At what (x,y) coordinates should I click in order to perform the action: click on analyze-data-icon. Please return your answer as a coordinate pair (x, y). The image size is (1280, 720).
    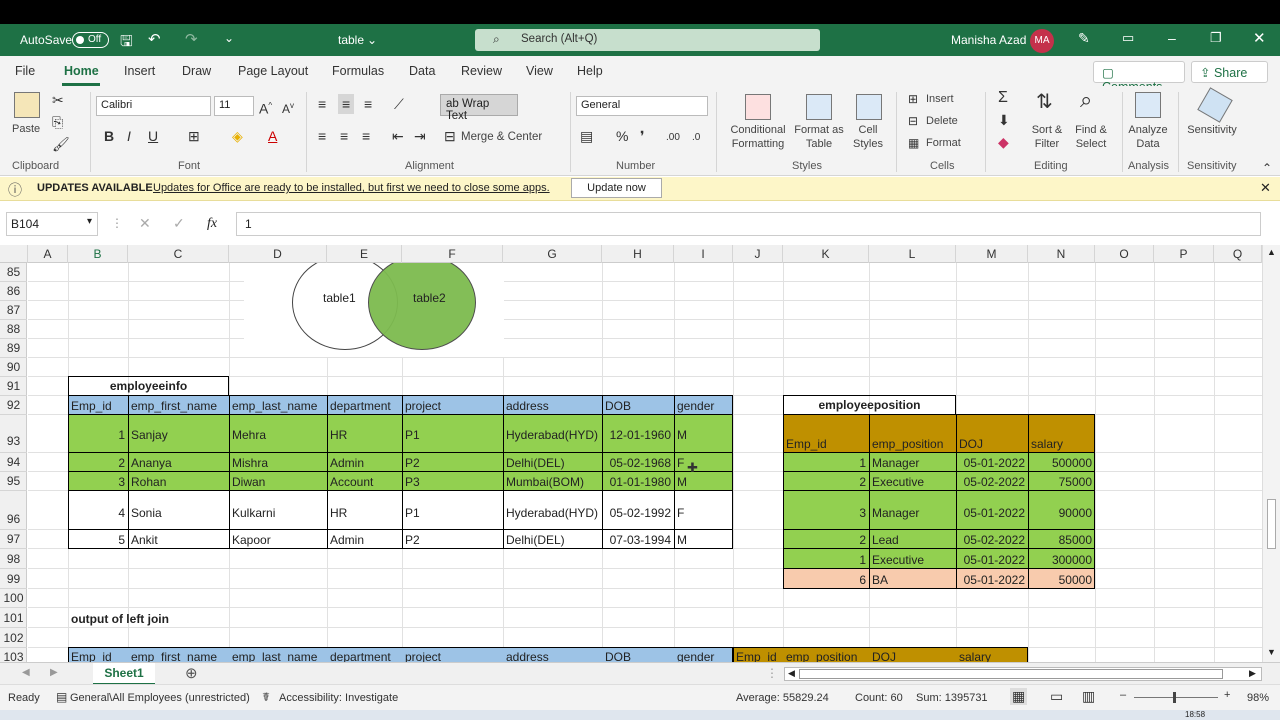
    Looking at the image, I should click on (1148, 105).